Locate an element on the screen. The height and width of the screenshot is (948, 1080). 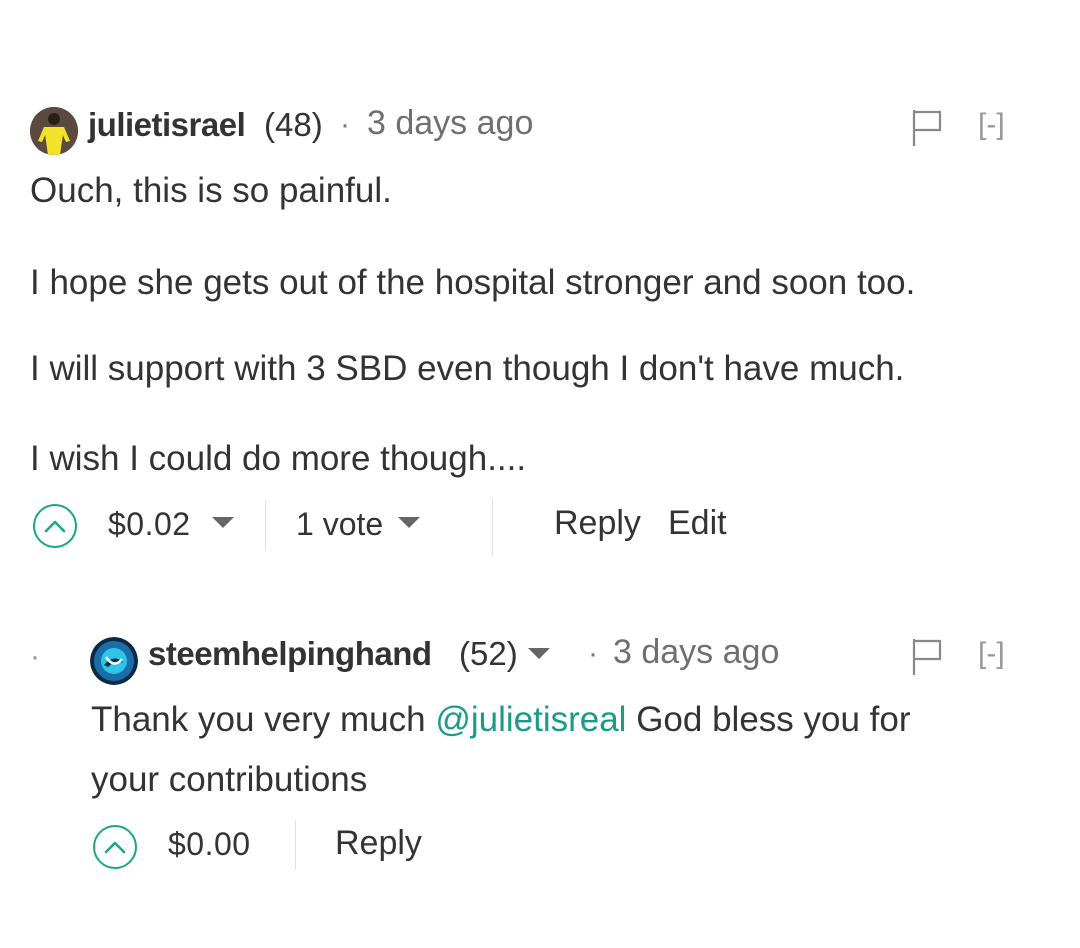
payout-value: $0.00 is located at coordinates (209, 844).